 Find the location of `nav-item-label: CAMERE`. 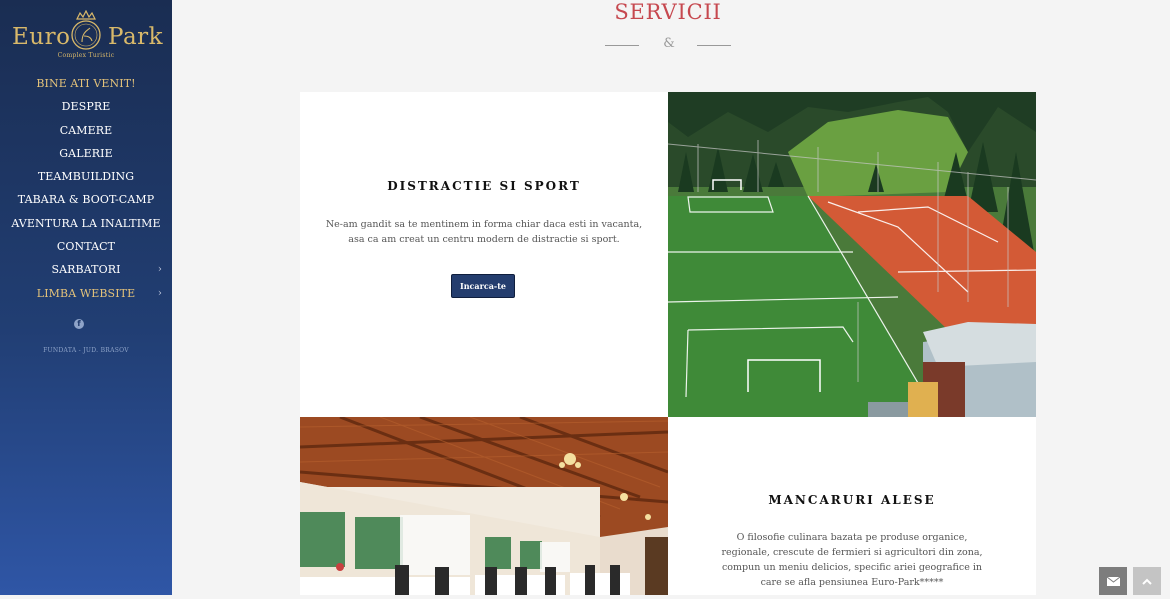

nav-item-label: CAMERE is located at coordinates (86, 130).